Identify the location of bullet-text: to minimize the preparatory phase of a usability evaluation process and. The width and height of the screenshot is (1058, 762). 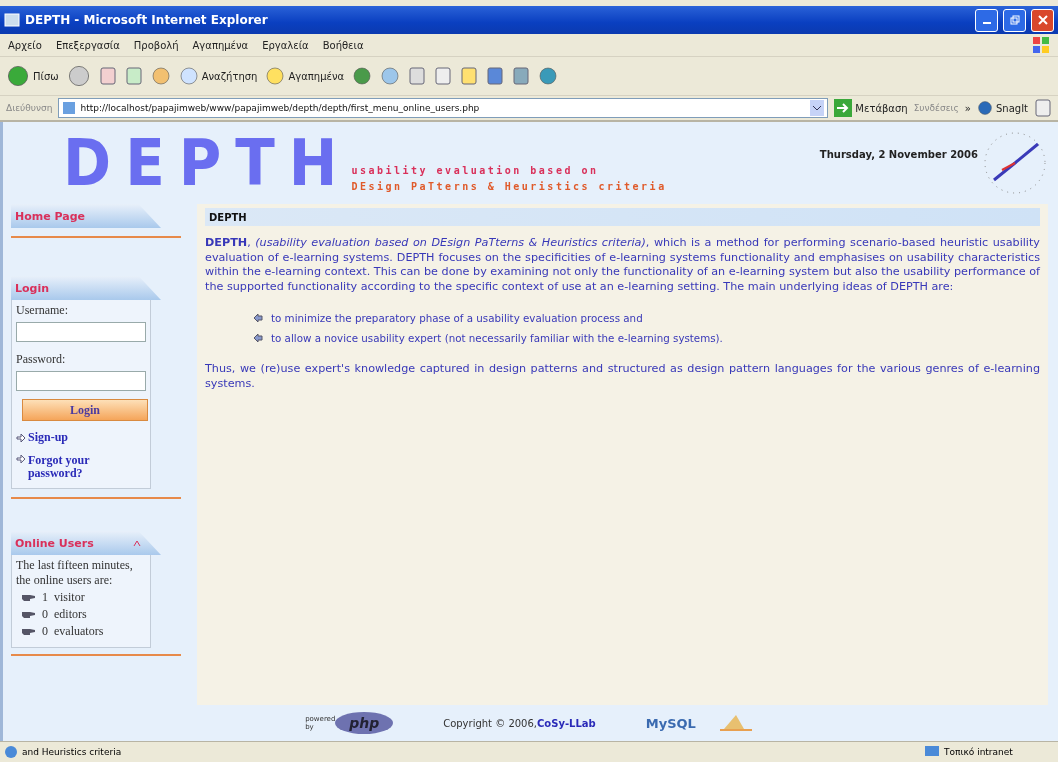
(457, 318).